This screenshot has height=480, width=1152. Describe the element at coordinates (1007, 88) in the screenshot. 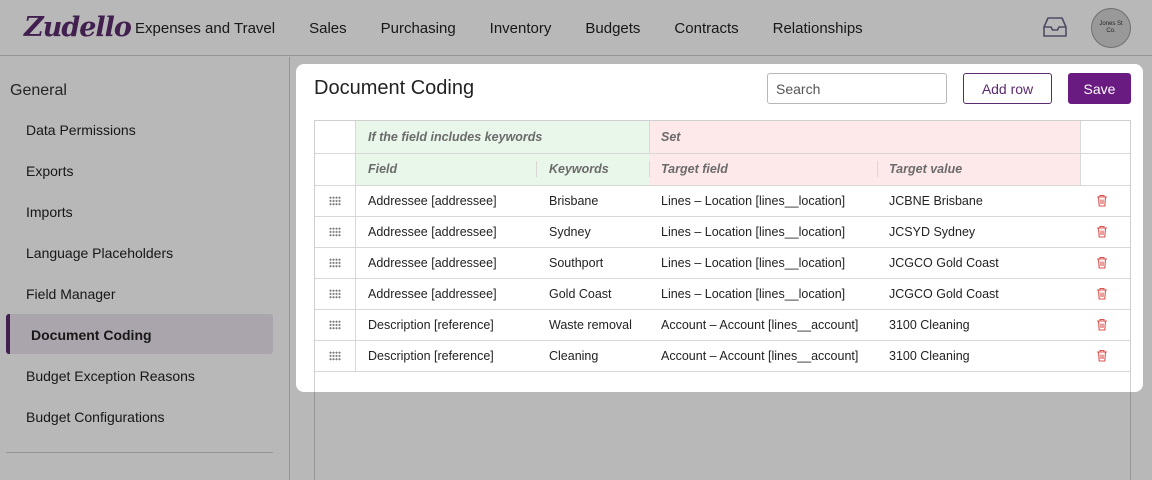

I see `add-row-button: Add row` at that location.